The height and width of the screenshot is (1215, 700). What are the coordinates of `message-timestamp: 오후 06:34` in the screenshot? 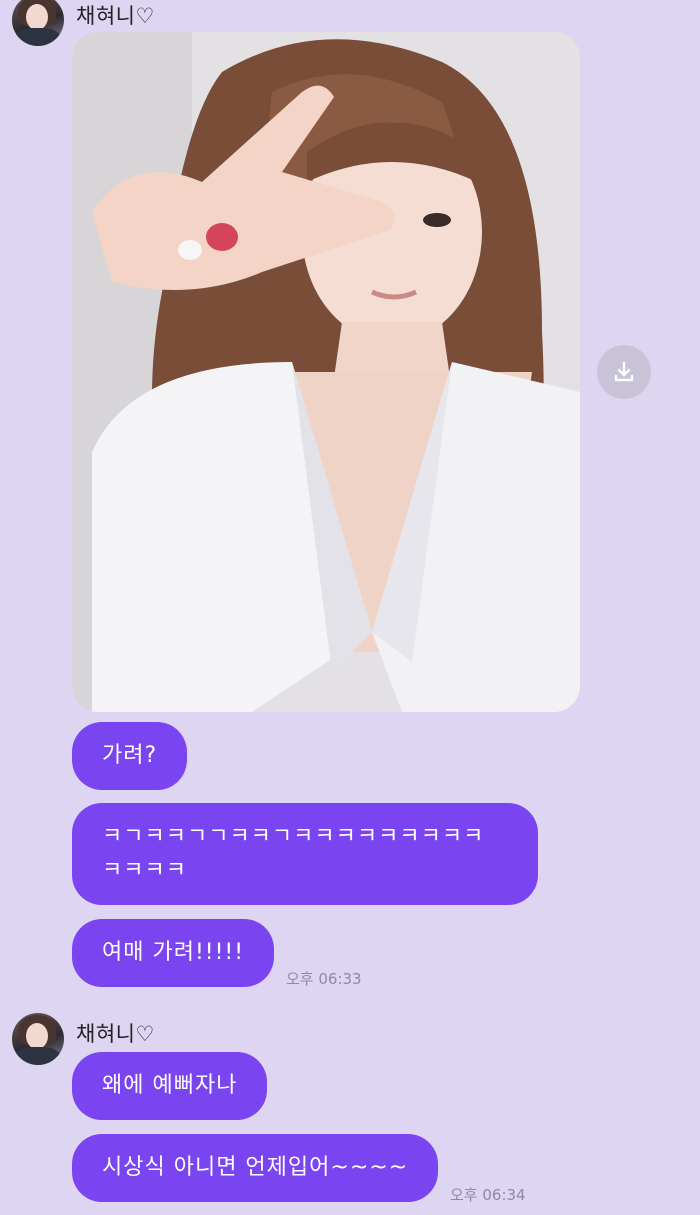 It's located at (488, 1195).